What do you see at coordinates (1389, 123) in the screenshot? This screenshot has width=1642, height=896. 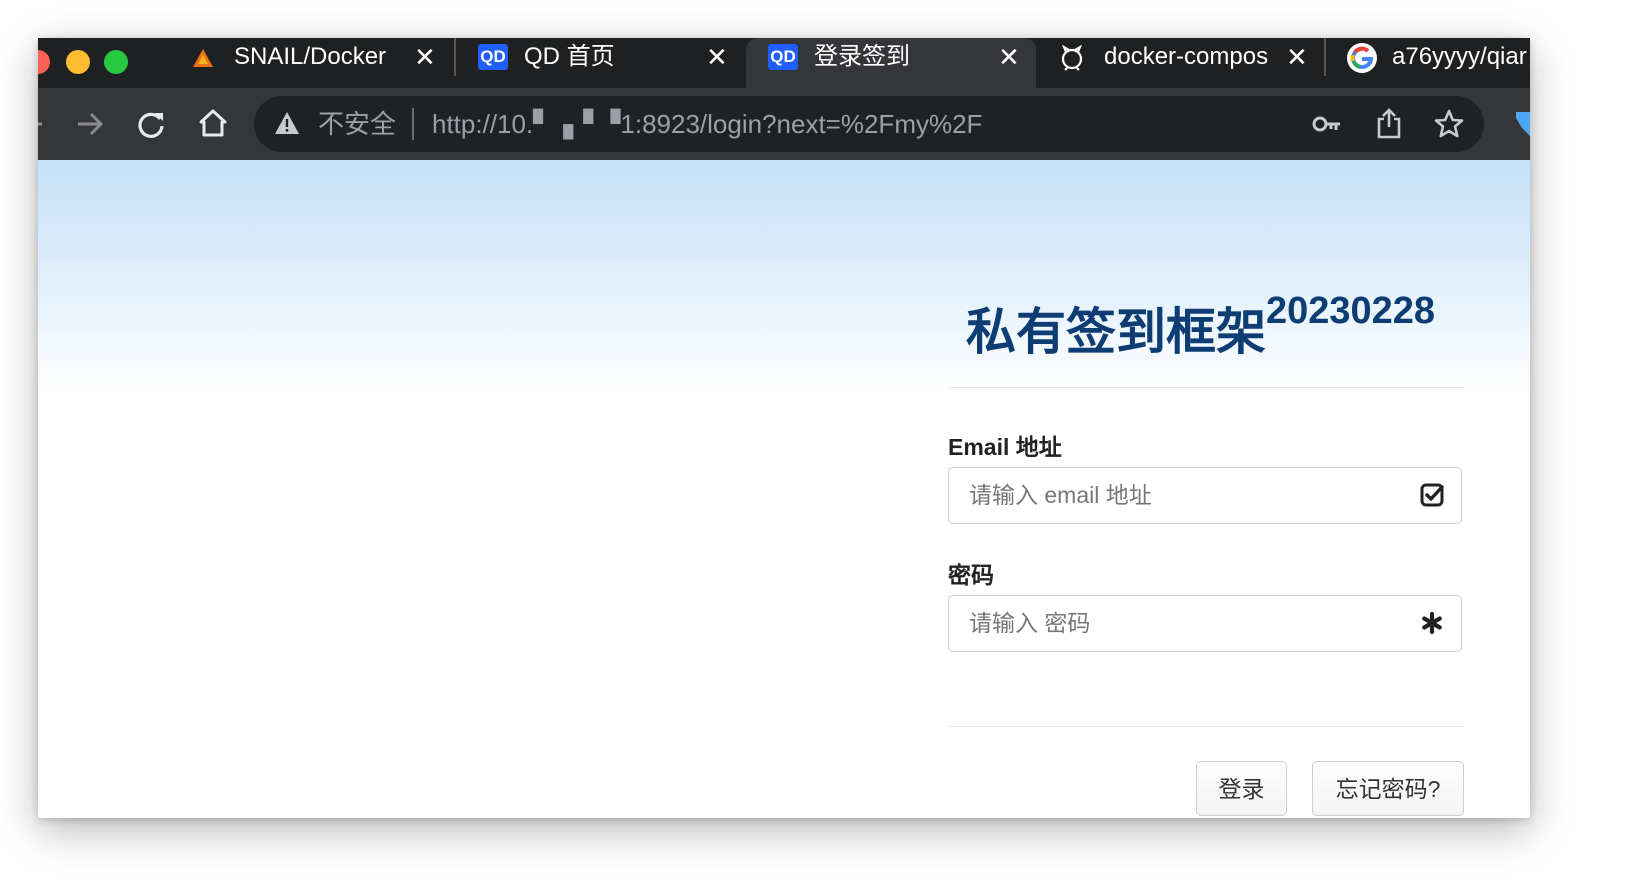 I see `share-icon` at bounding box center [1389, 123].